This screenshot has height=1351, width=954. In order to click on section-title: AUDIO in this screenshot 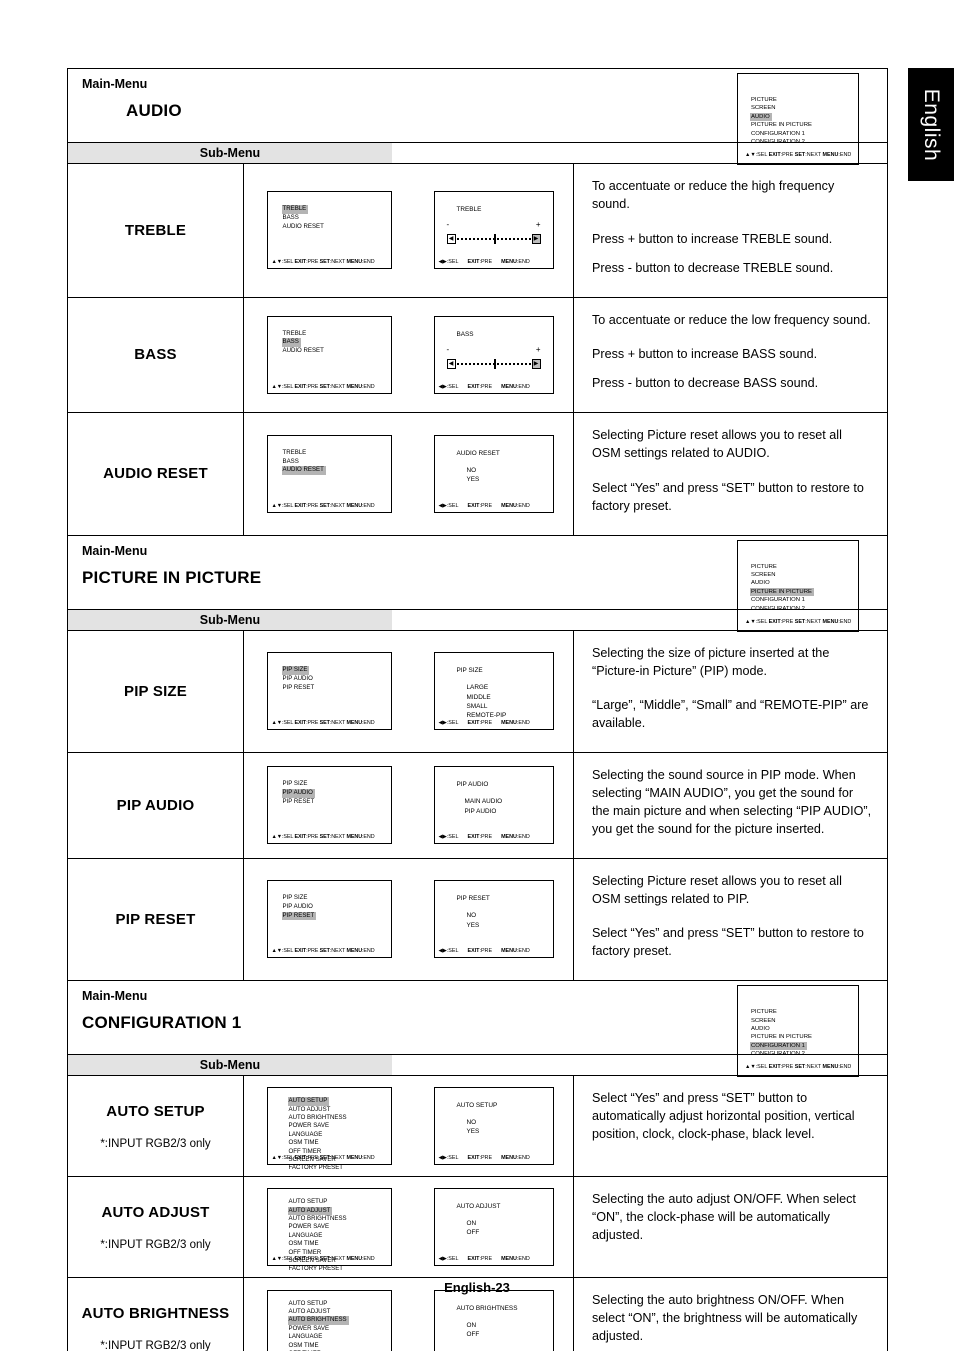, I will do `click(154, 110)`.